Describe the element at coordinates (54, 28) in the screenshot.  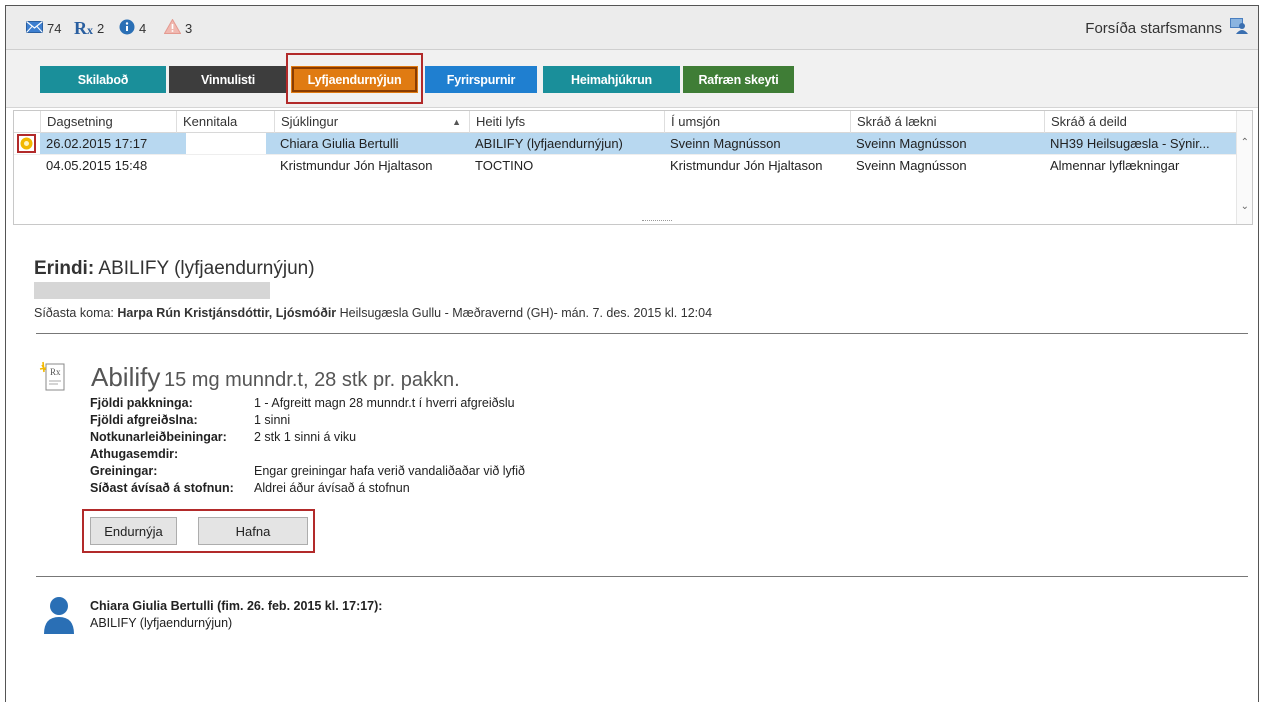
I see `messages-count: 74` at that location.